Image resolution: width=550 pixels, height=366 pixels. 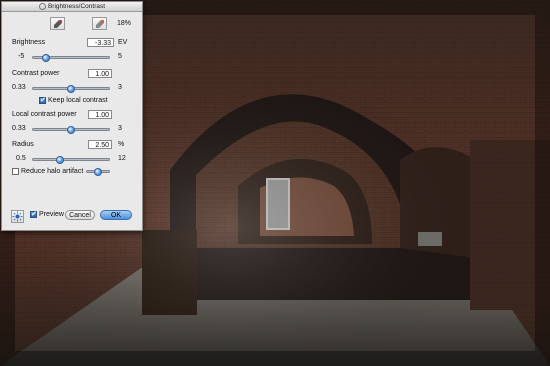 I want to click on local-contrast-power-label: Local contrast power, so click(x=44, y=114).